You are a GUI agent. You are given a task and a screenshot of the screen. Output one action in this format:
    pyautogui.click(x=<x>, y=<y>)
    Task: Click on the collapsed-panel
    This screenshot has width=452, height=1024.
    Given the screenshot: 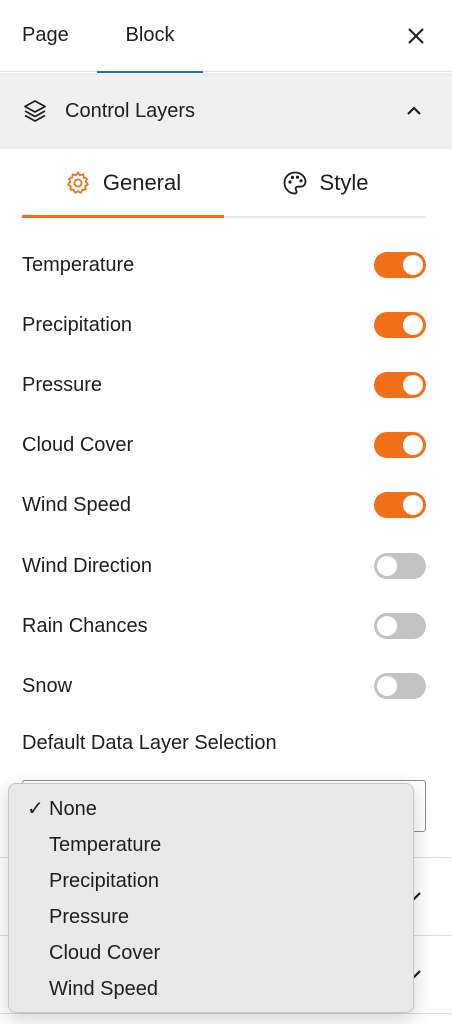 What is the action you would take?
    pyautogui.click(x=226, y=1018)
    